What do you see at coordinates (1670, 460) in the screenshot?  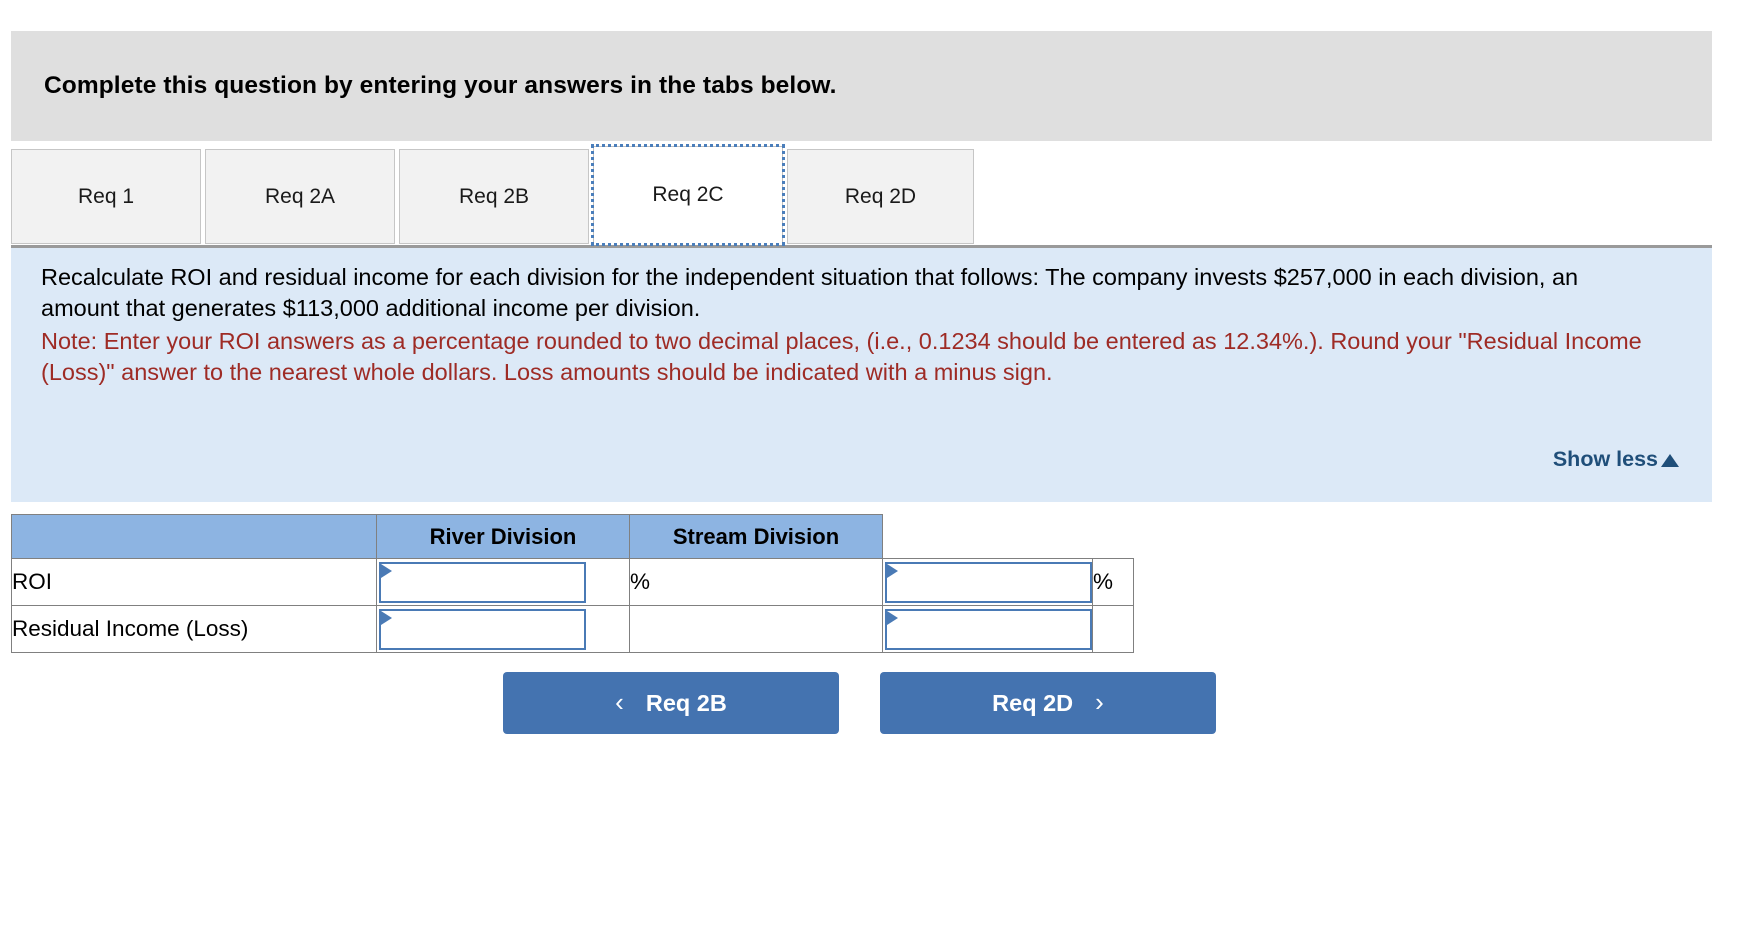 I see `caret-up-icon` at bounding box center [1670, 460].